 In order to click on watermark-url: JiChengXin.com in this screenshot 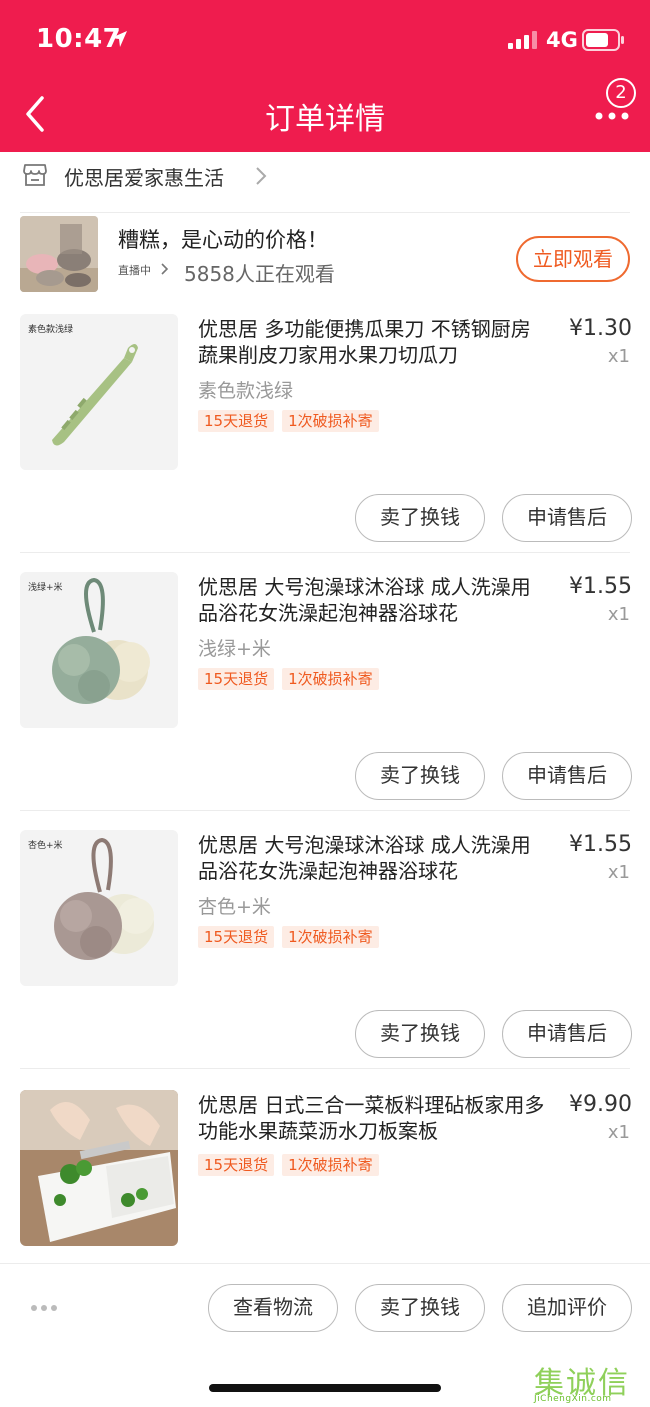, I will do `click(573, 1399)`.